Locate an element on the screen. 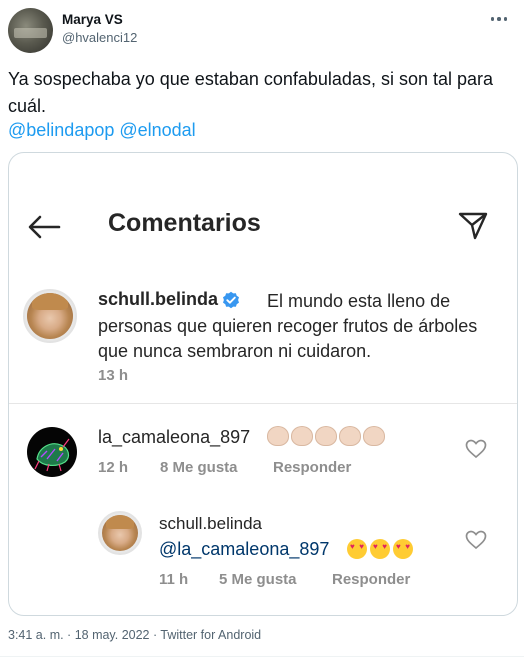  back-arrow-icon is located at coordinates (44, 227).